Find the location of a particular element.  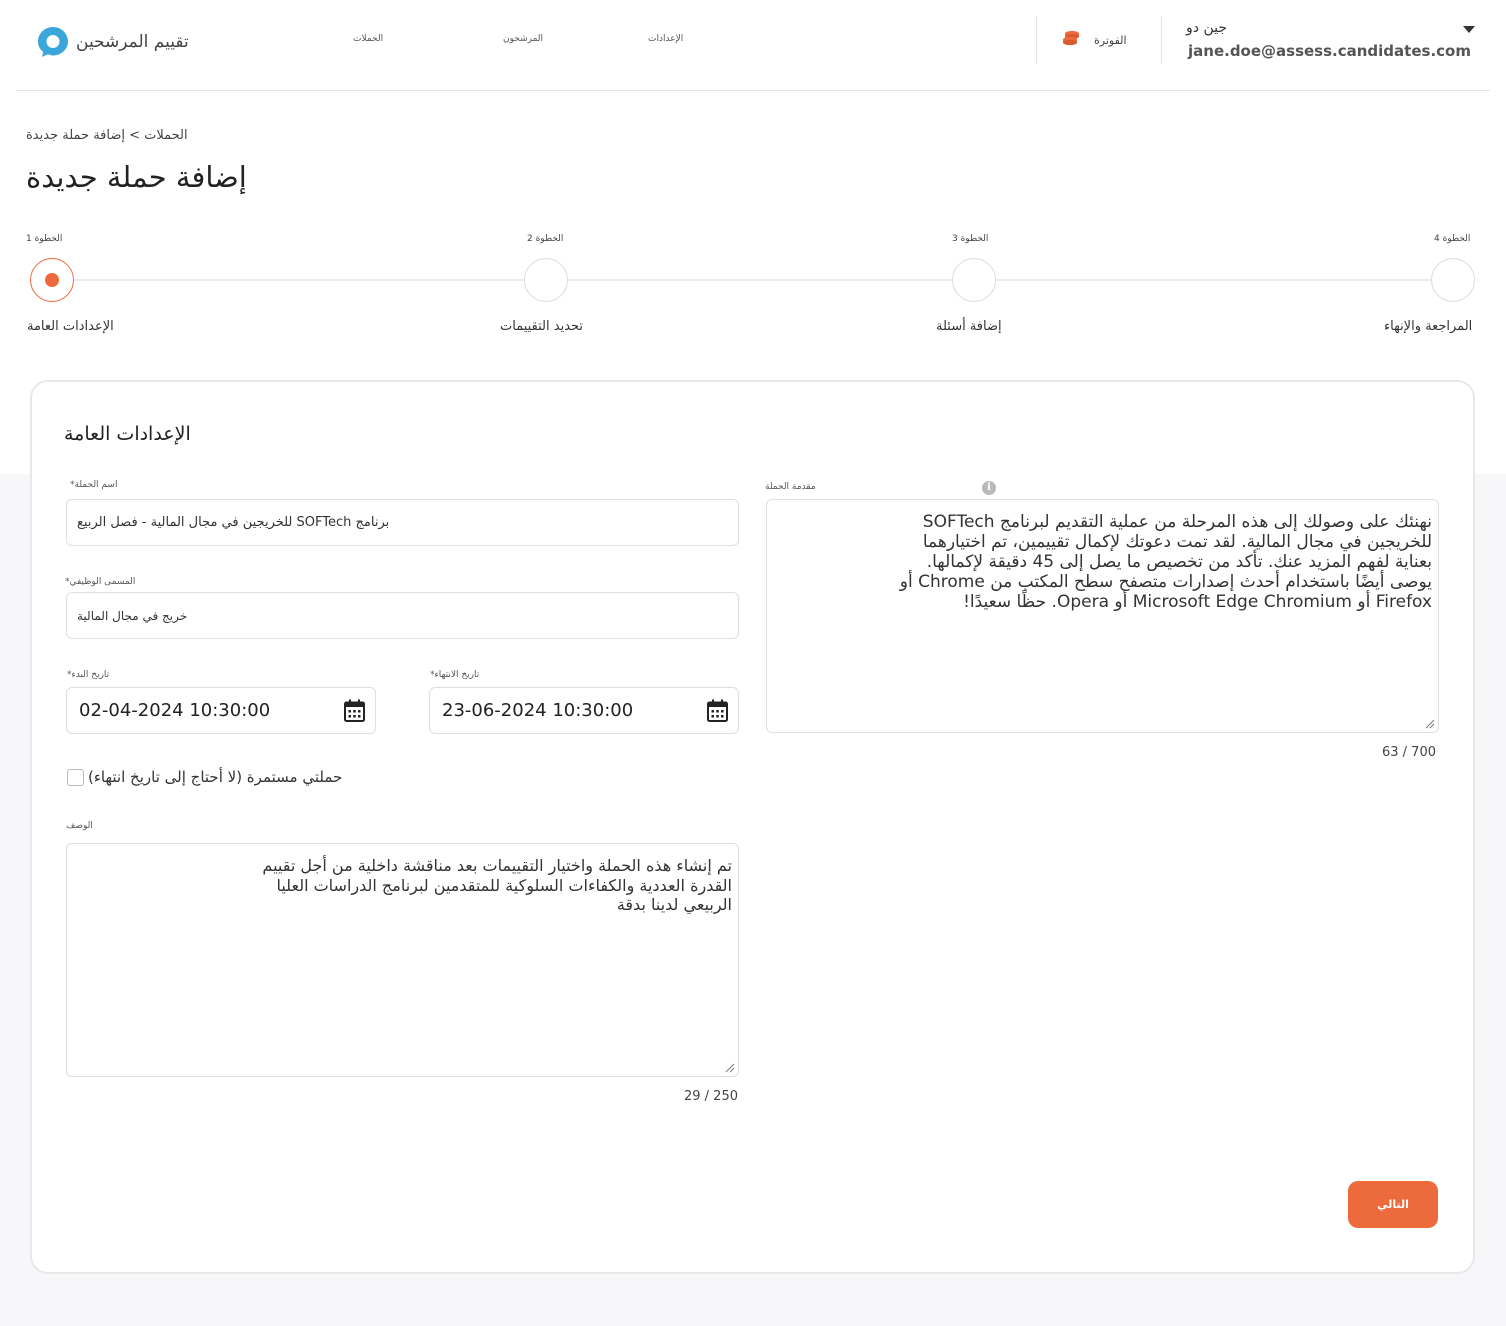

end-date-input: 23-06-2024 10:30:00 is located at coordinates (584, 710).